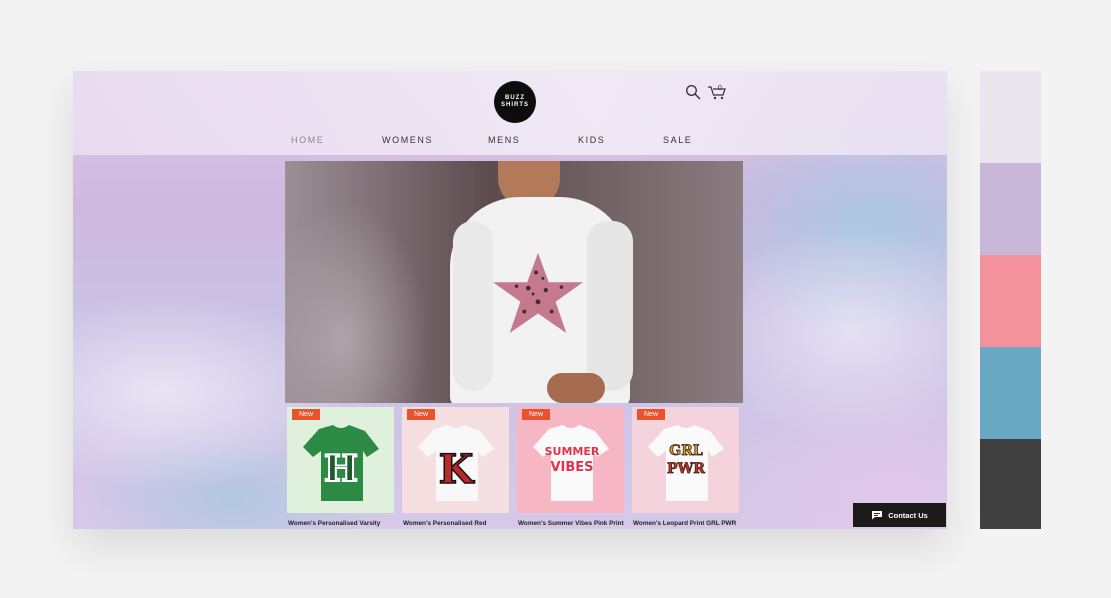 This screenshot has height=598, width=1111. I want to click on product-title: Women's Summer Vibes Pink Print, so click(571, 523).